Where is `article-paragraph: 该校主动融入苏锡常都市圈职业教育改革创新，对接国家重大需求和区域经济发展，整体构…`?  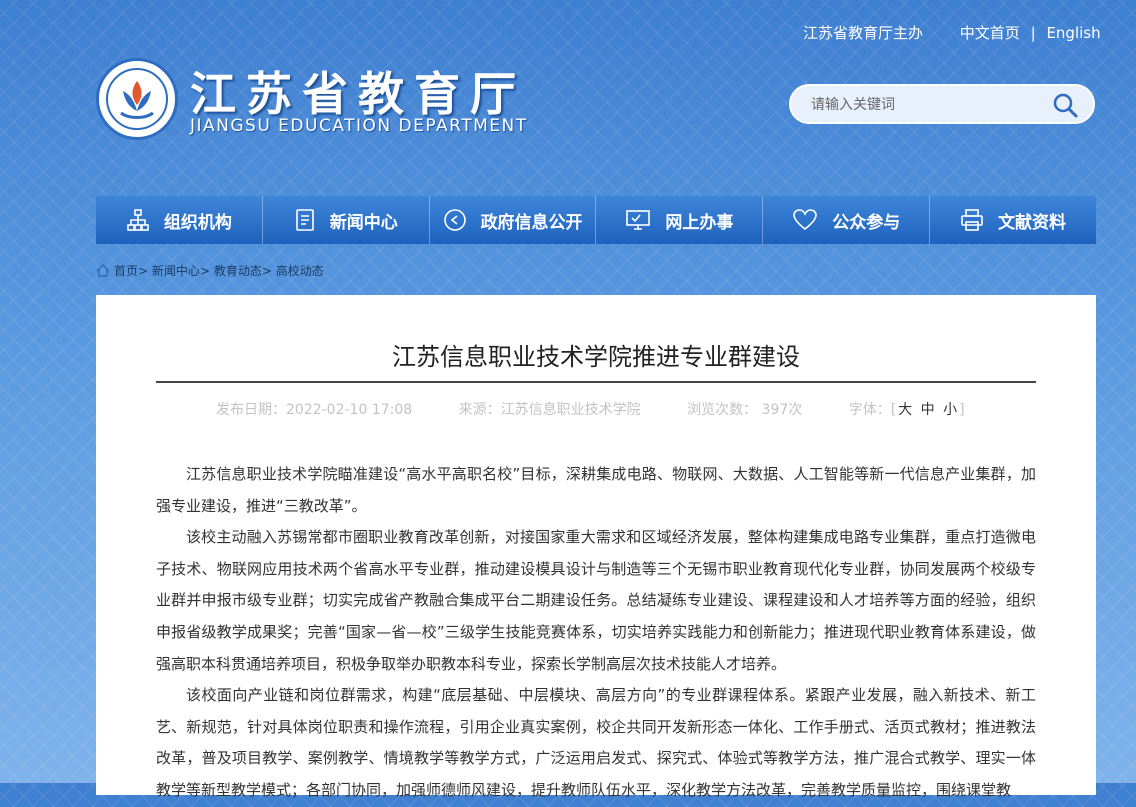
article-paragraph: 该校主动融入苏锡常都市圈职业教育改革创新，对接国家重大需求和区域经济发展，整体构… is located at coordinates (596, 600).